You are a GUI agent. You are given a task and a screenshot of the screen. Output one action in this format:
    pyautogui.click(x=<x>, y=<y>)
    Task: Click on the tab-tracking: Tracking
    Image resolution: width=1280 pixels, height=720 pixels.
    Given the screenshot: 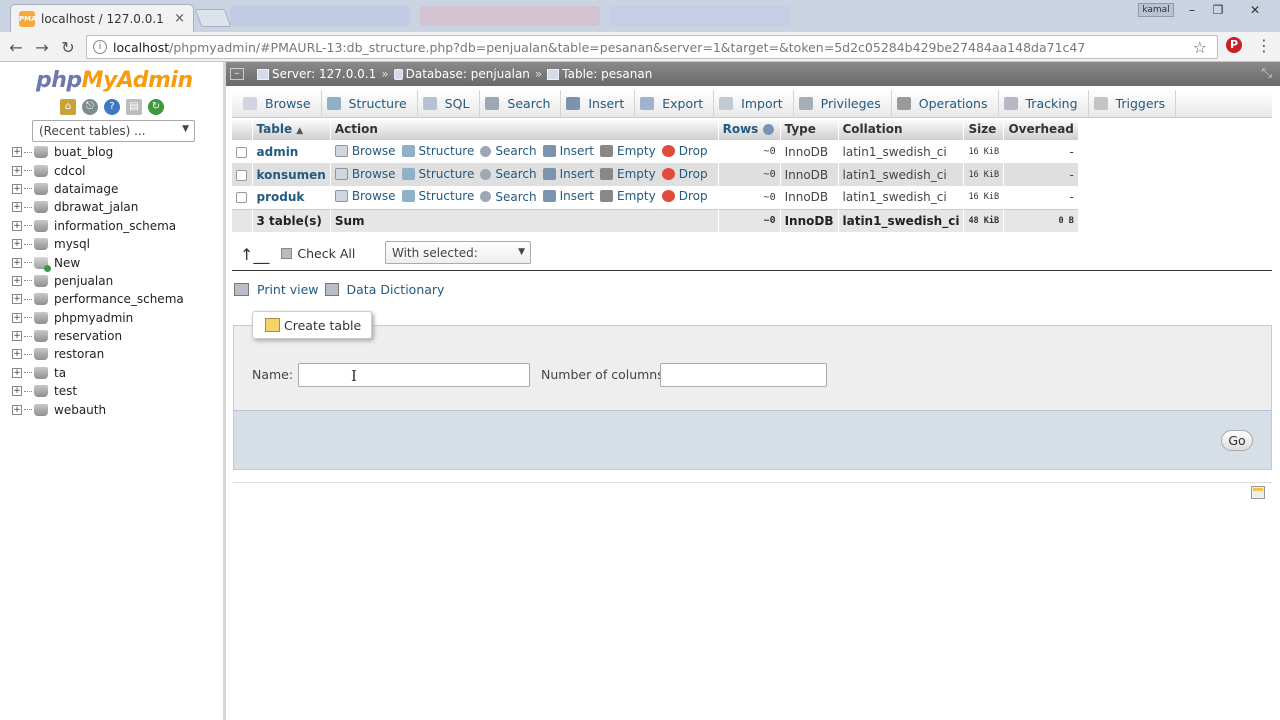 What is the action you would take?
    pyautogui.click(x=1044, y=103)
    